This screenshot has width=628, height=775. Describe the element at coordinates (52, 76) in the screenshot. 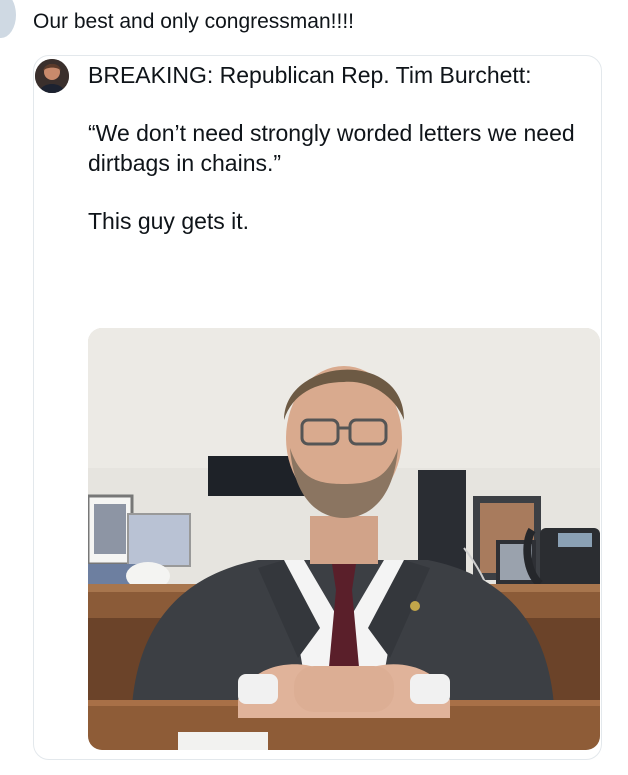

I see `quoted-user-avatar` at that location.